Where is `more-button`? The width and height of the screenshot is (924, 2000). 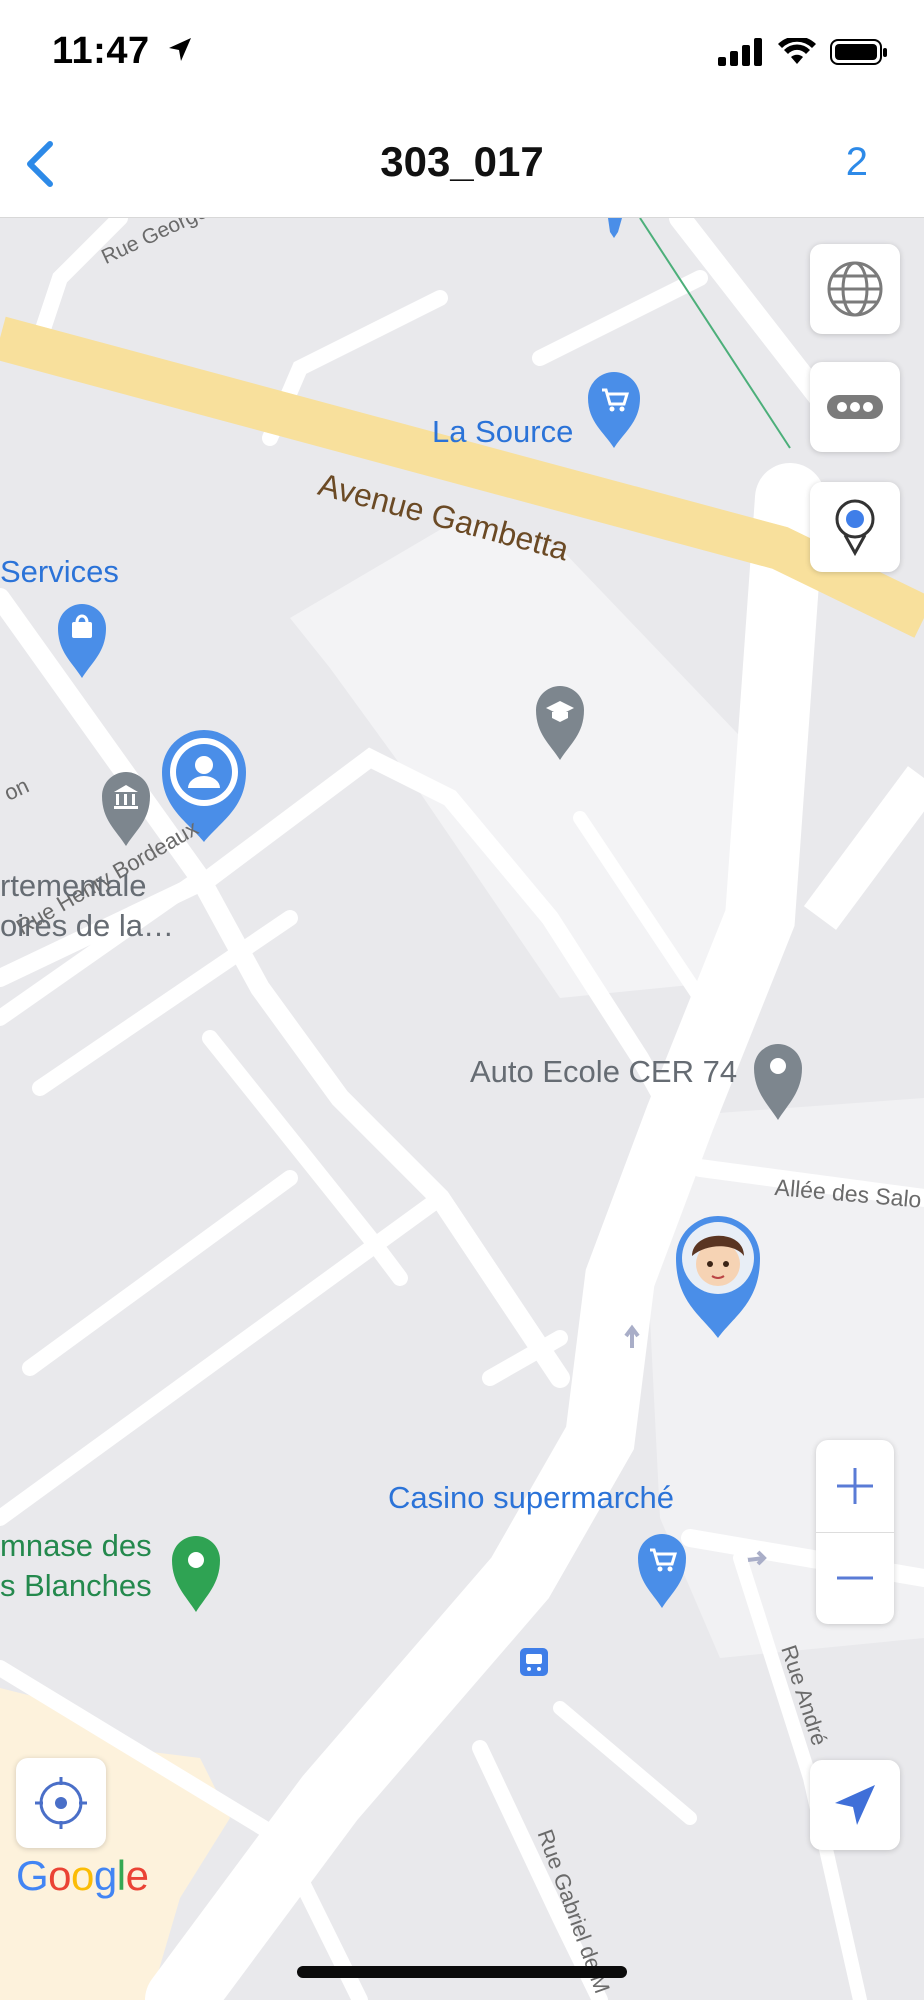 more-button is located at coordinates (855, 407).